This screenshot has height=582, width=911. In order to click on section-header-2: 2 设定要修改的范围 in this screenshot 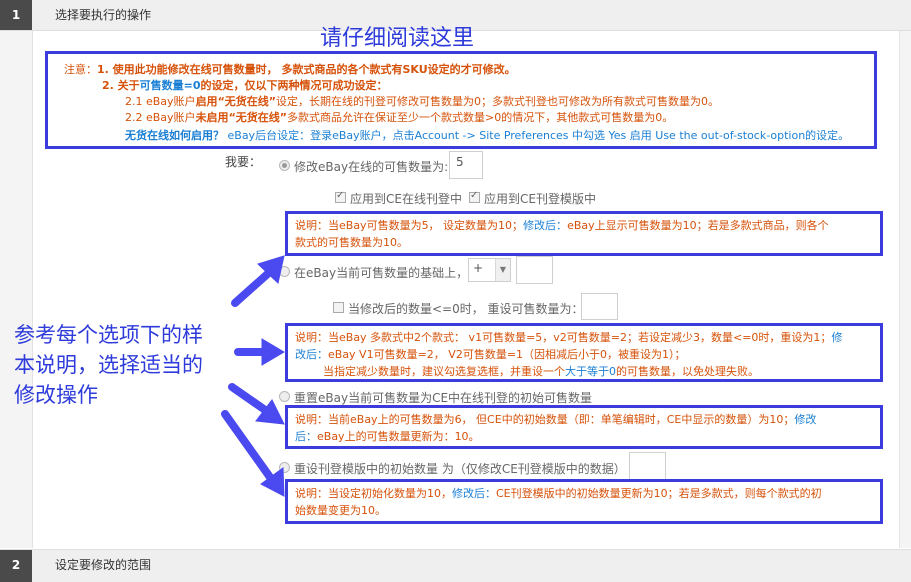, I will do `click(455, 565)`.